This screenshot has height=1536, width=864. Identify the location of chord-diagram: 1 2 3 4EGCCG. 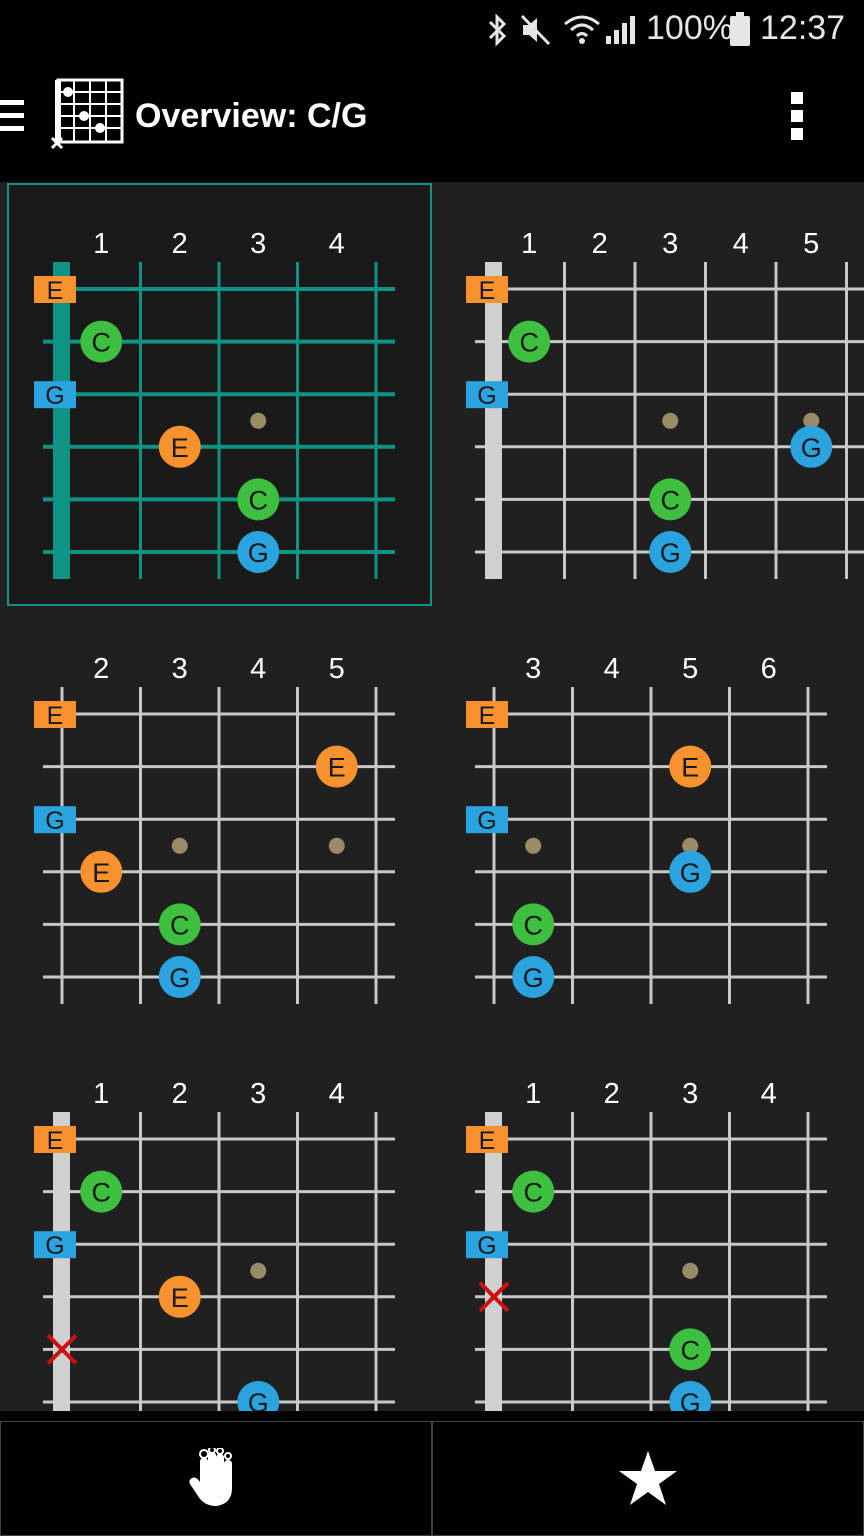
(648, 1221).